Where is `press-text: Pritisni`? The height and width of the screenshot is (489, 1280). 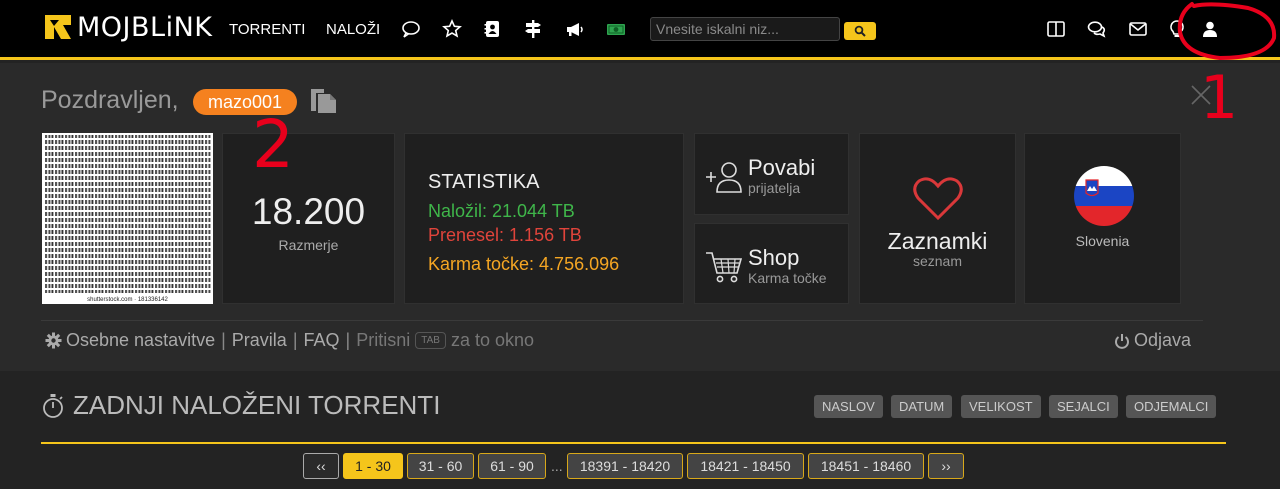 press-text: Pritisni is located at coordinates (383, 340).